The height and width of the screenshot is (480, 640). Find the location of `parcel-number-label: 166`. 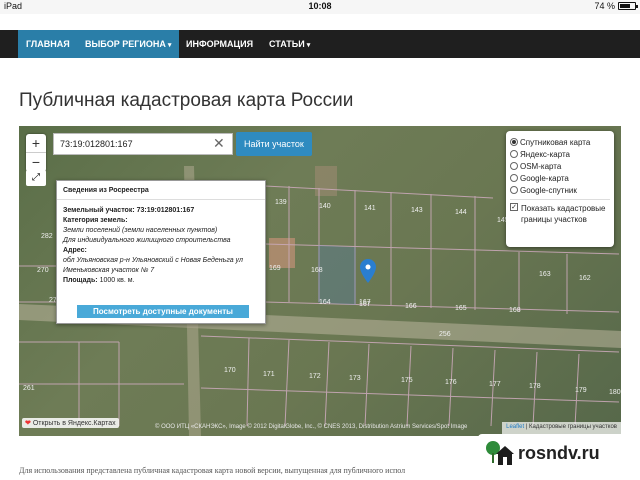

parcel-number-label: 166 is located at coordinates (411, 306).